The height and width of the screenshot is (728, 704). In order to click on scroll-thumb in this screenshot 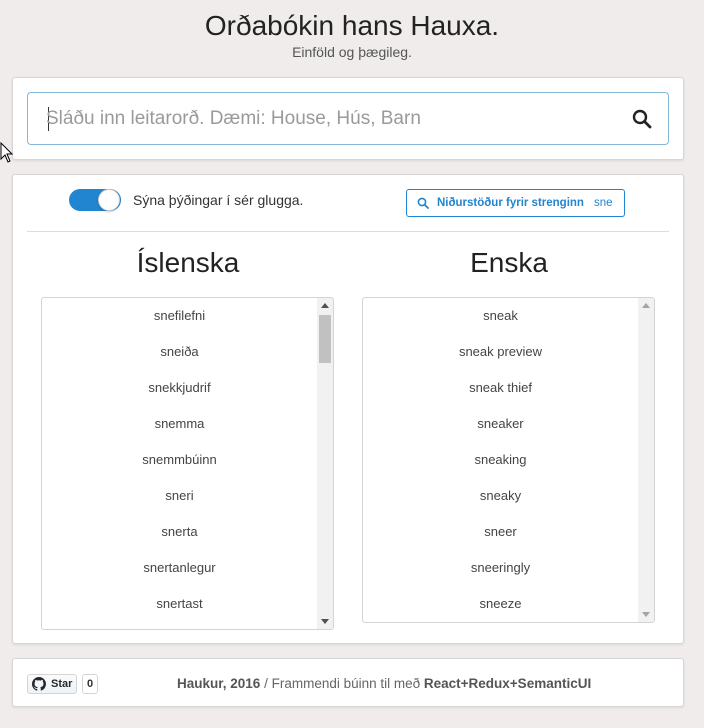, I will do `click(325, 339)`.